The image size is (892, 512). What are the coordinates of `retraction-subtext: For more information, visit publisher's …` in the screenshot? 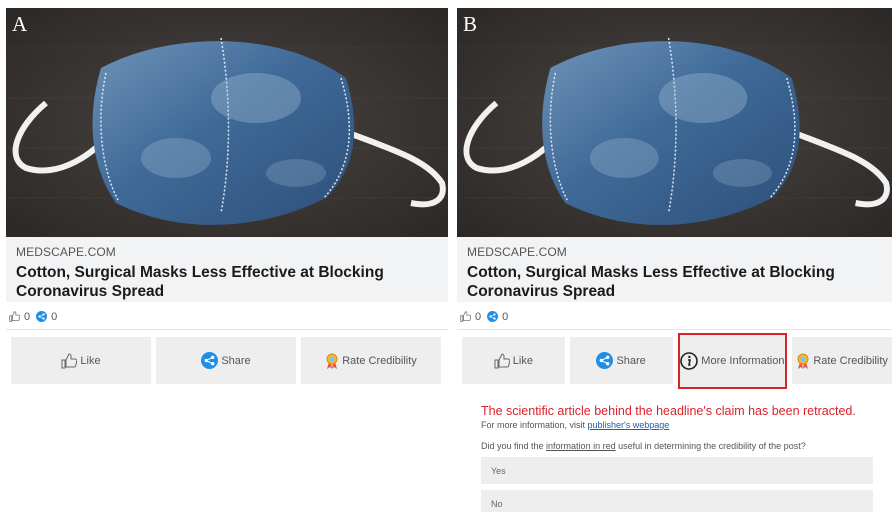 It's located at (686, 425).